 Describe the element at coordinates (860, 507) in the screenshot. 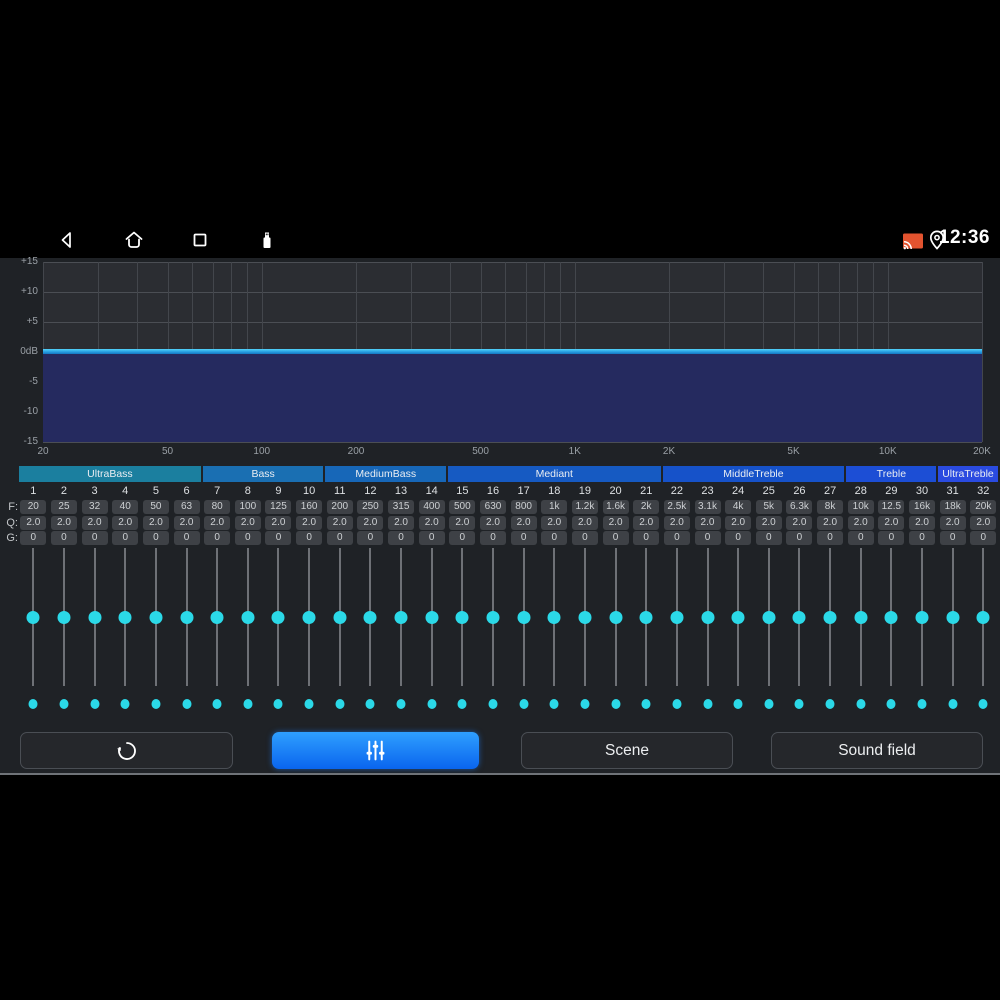

I see `frequency-value: 10k` at that location.